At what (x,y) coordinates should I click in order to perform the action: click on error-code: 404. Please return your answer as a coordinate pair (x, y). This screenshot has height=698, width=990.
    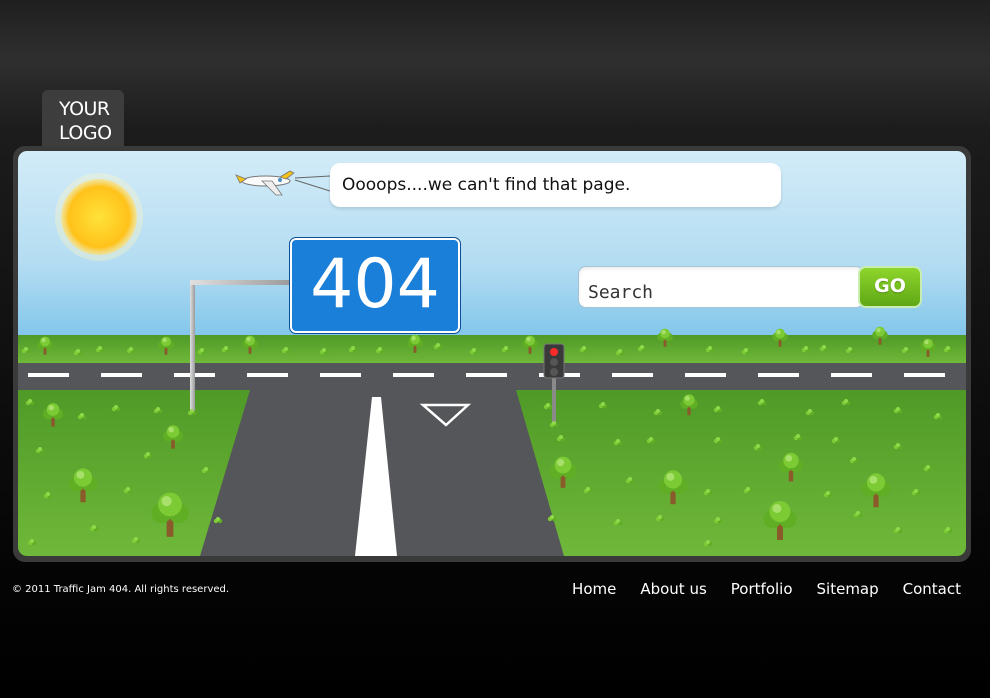
    Looking at the image, I should click on (375, 284).